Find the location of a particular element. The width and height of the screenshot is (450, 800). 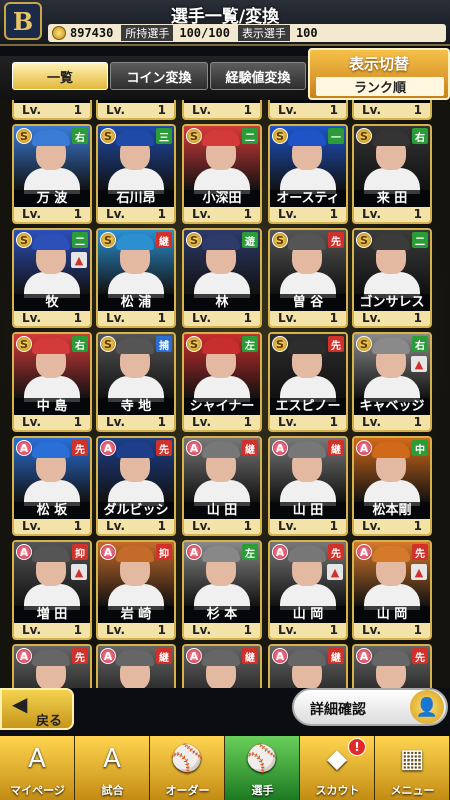

detail-button: 詳細確認 👤 is located at coordinates (370, 707).